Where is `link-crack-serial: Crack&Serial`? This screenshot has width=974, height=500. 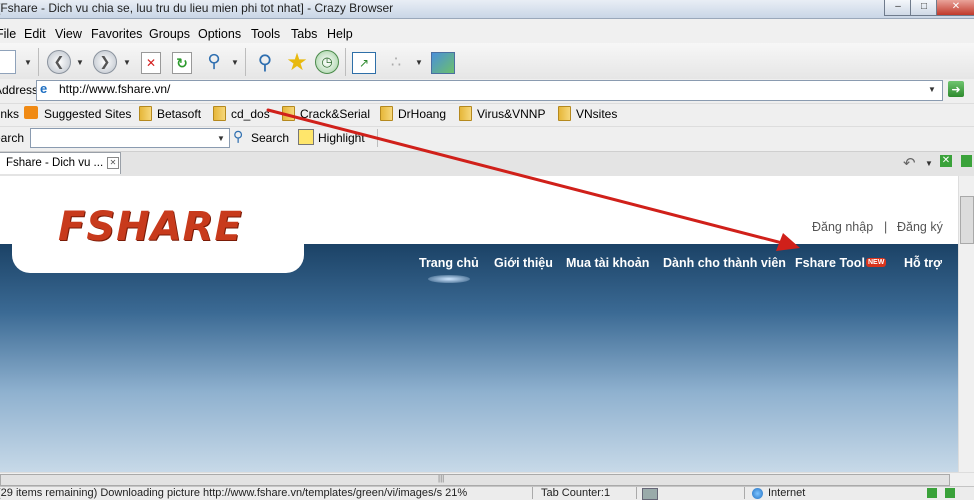
link-crack-serial: Crack&Serial is located at coordinates (335, 114).